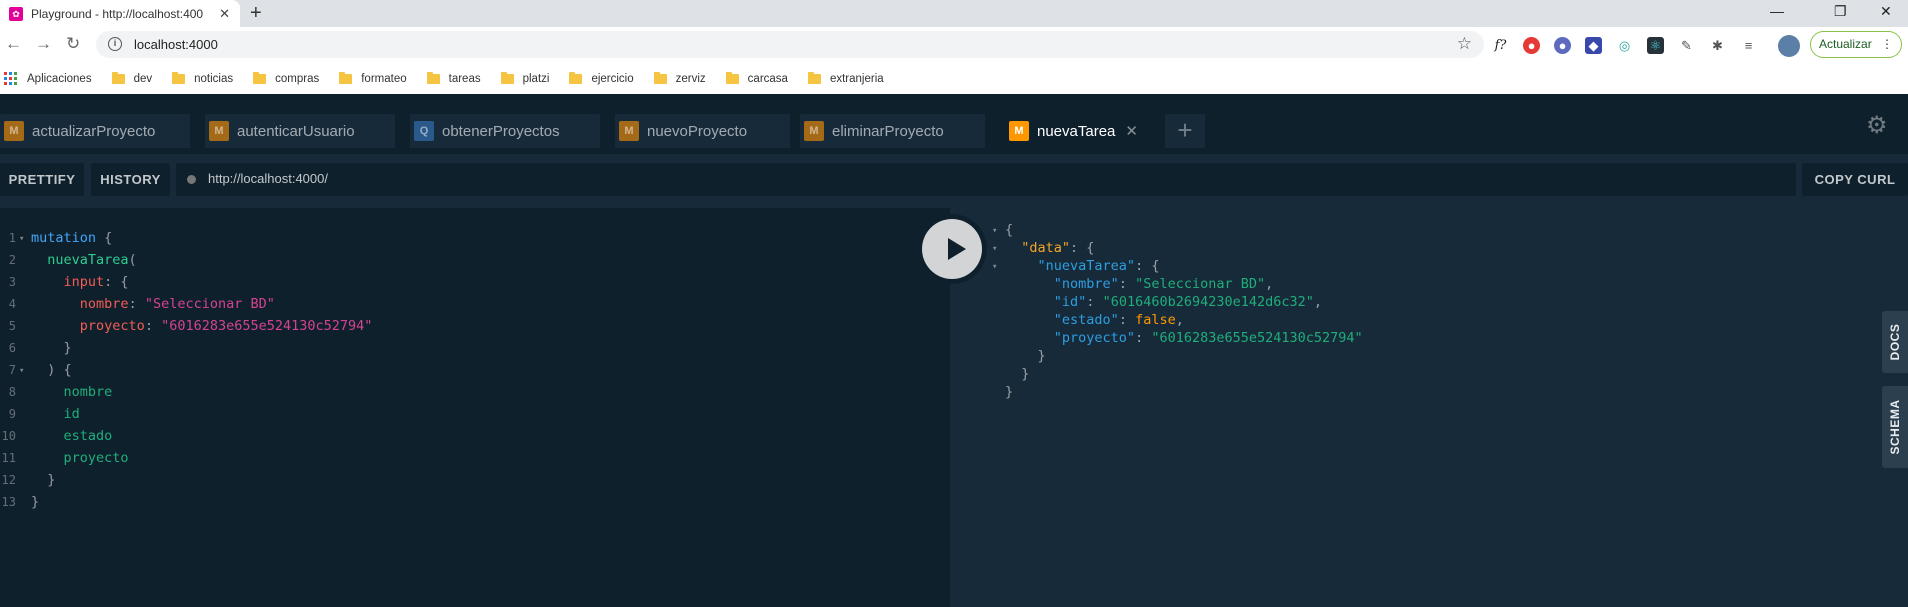  I want to click on line-number: 9, so click(12, 414).